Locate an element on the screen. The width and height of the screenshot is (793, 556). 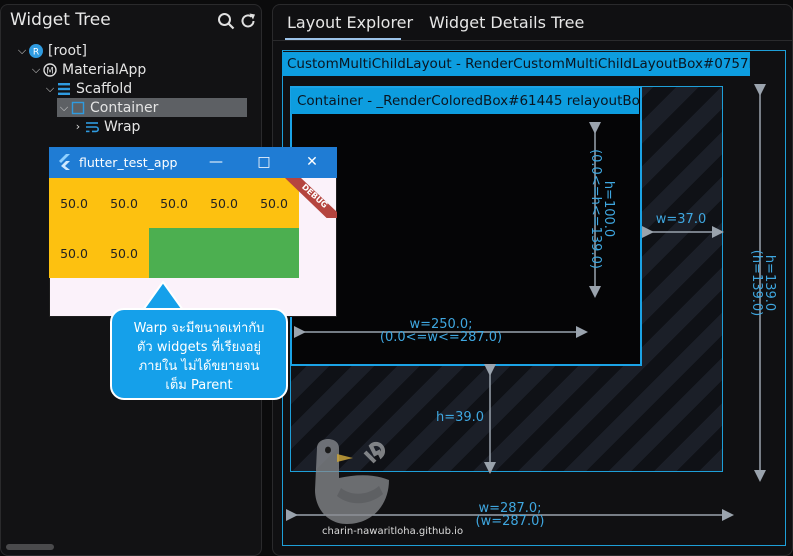
credit-text: charin-nawaritloha.github.io is located at coordinates (393, 531).